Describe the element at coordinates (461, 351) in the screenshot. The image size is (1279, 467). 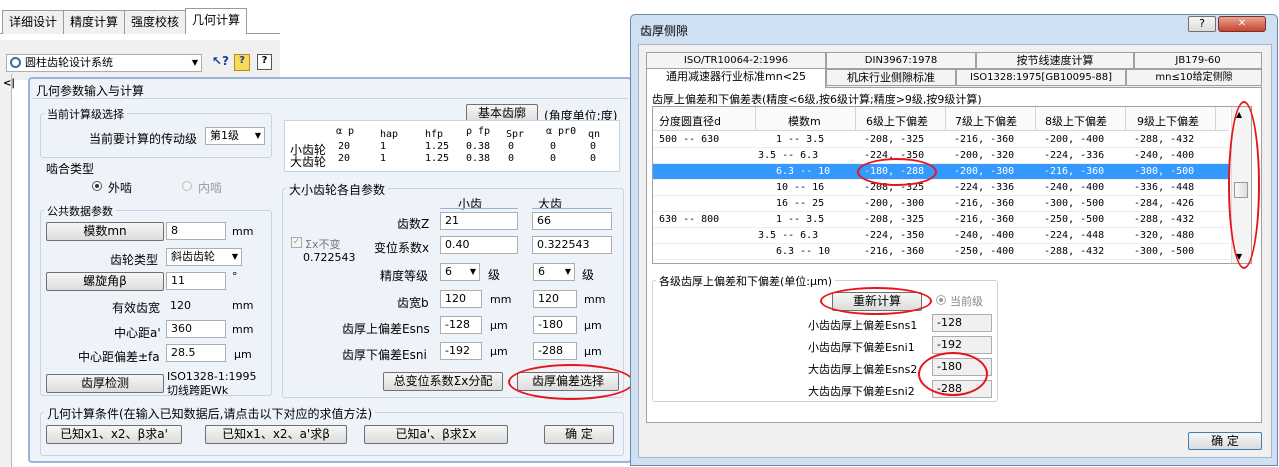
I see `small-esni-input: -192` at that location.